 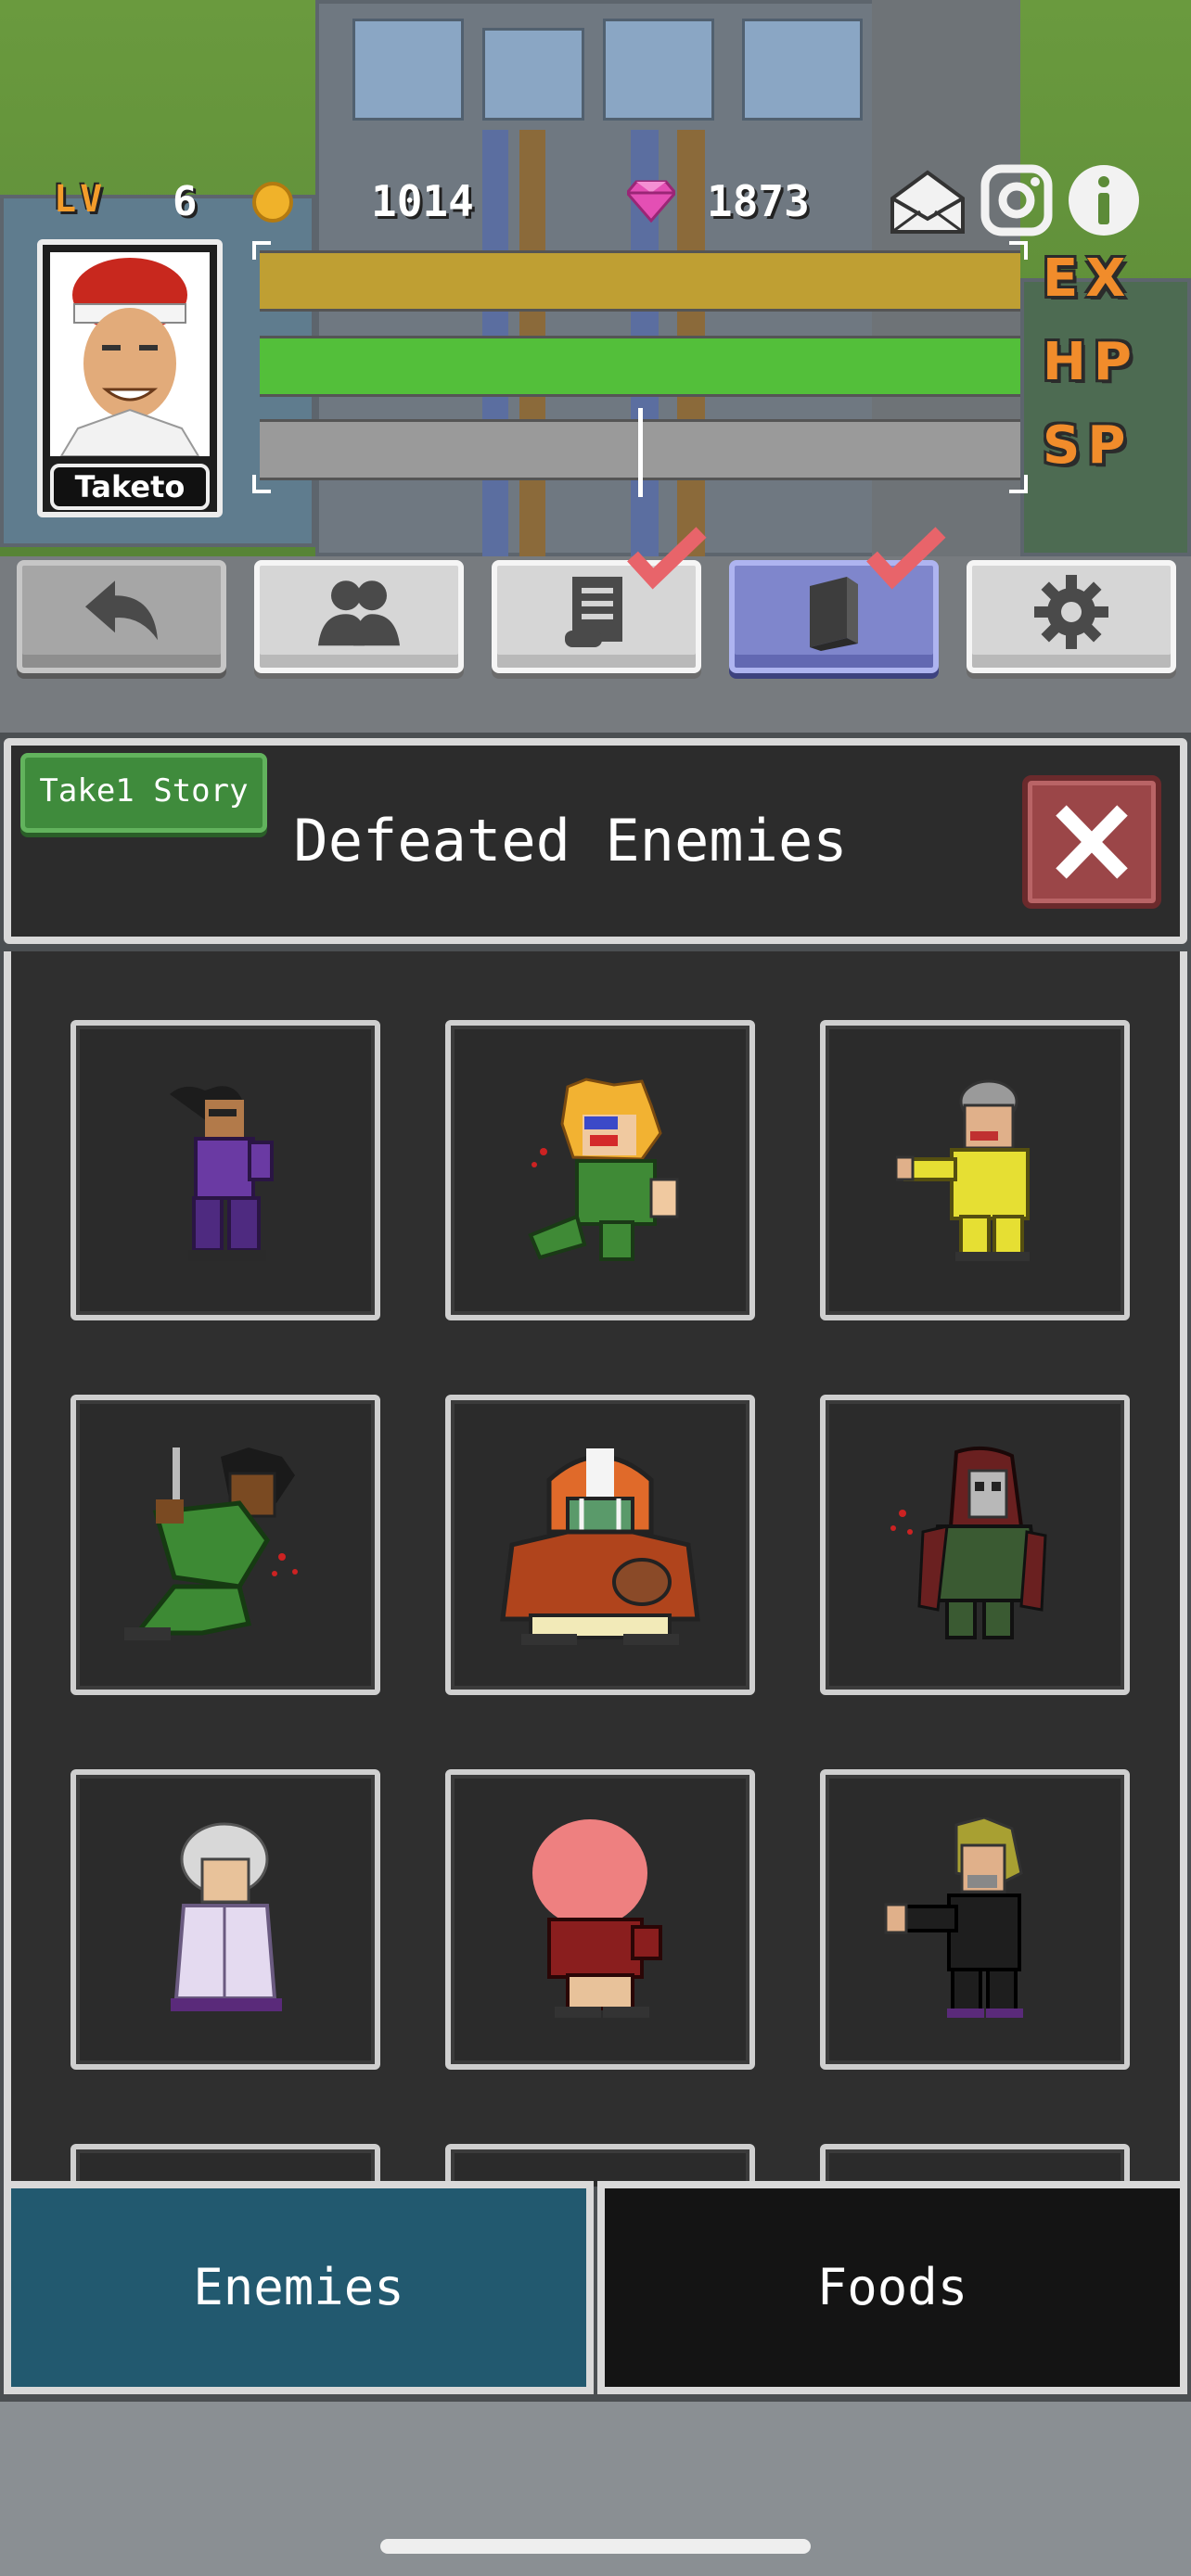 What do you see at coordinates (299, 2287) in the screenshot?
I see `tab-enemies: Enemies` at bounding box center [299, 2287].